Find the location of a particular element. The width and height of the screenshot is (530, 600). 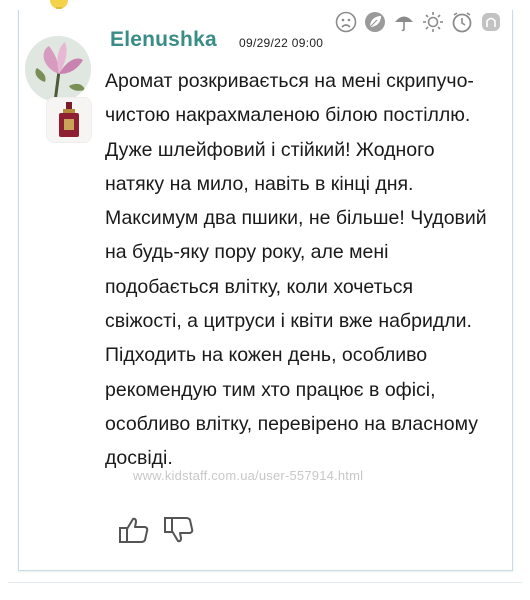

thumbs-down-icon is located at coordinates (179, 530).